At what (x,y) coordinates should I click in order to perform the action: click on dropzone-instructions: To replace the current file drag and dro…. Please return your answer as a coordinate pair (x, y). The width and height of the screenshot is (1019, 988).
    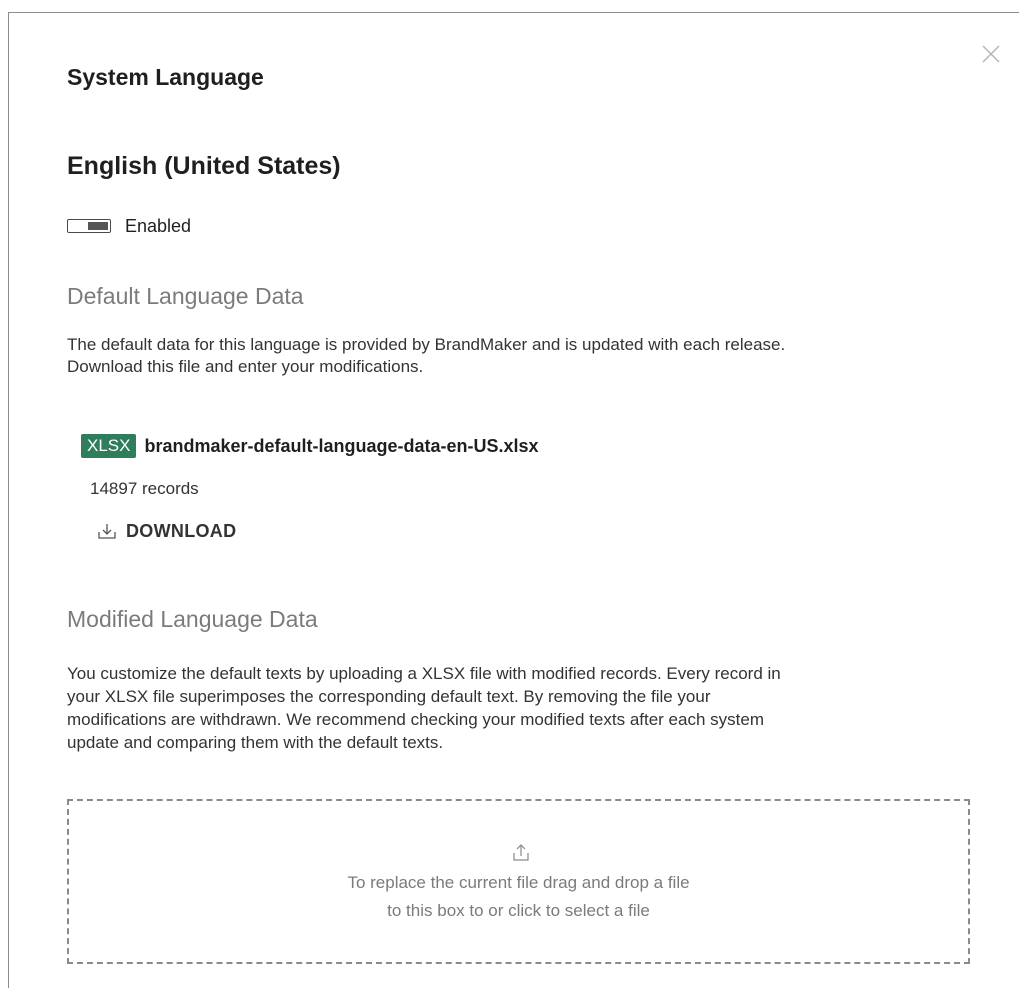
    Looking at the image, I should click on (518, 897).